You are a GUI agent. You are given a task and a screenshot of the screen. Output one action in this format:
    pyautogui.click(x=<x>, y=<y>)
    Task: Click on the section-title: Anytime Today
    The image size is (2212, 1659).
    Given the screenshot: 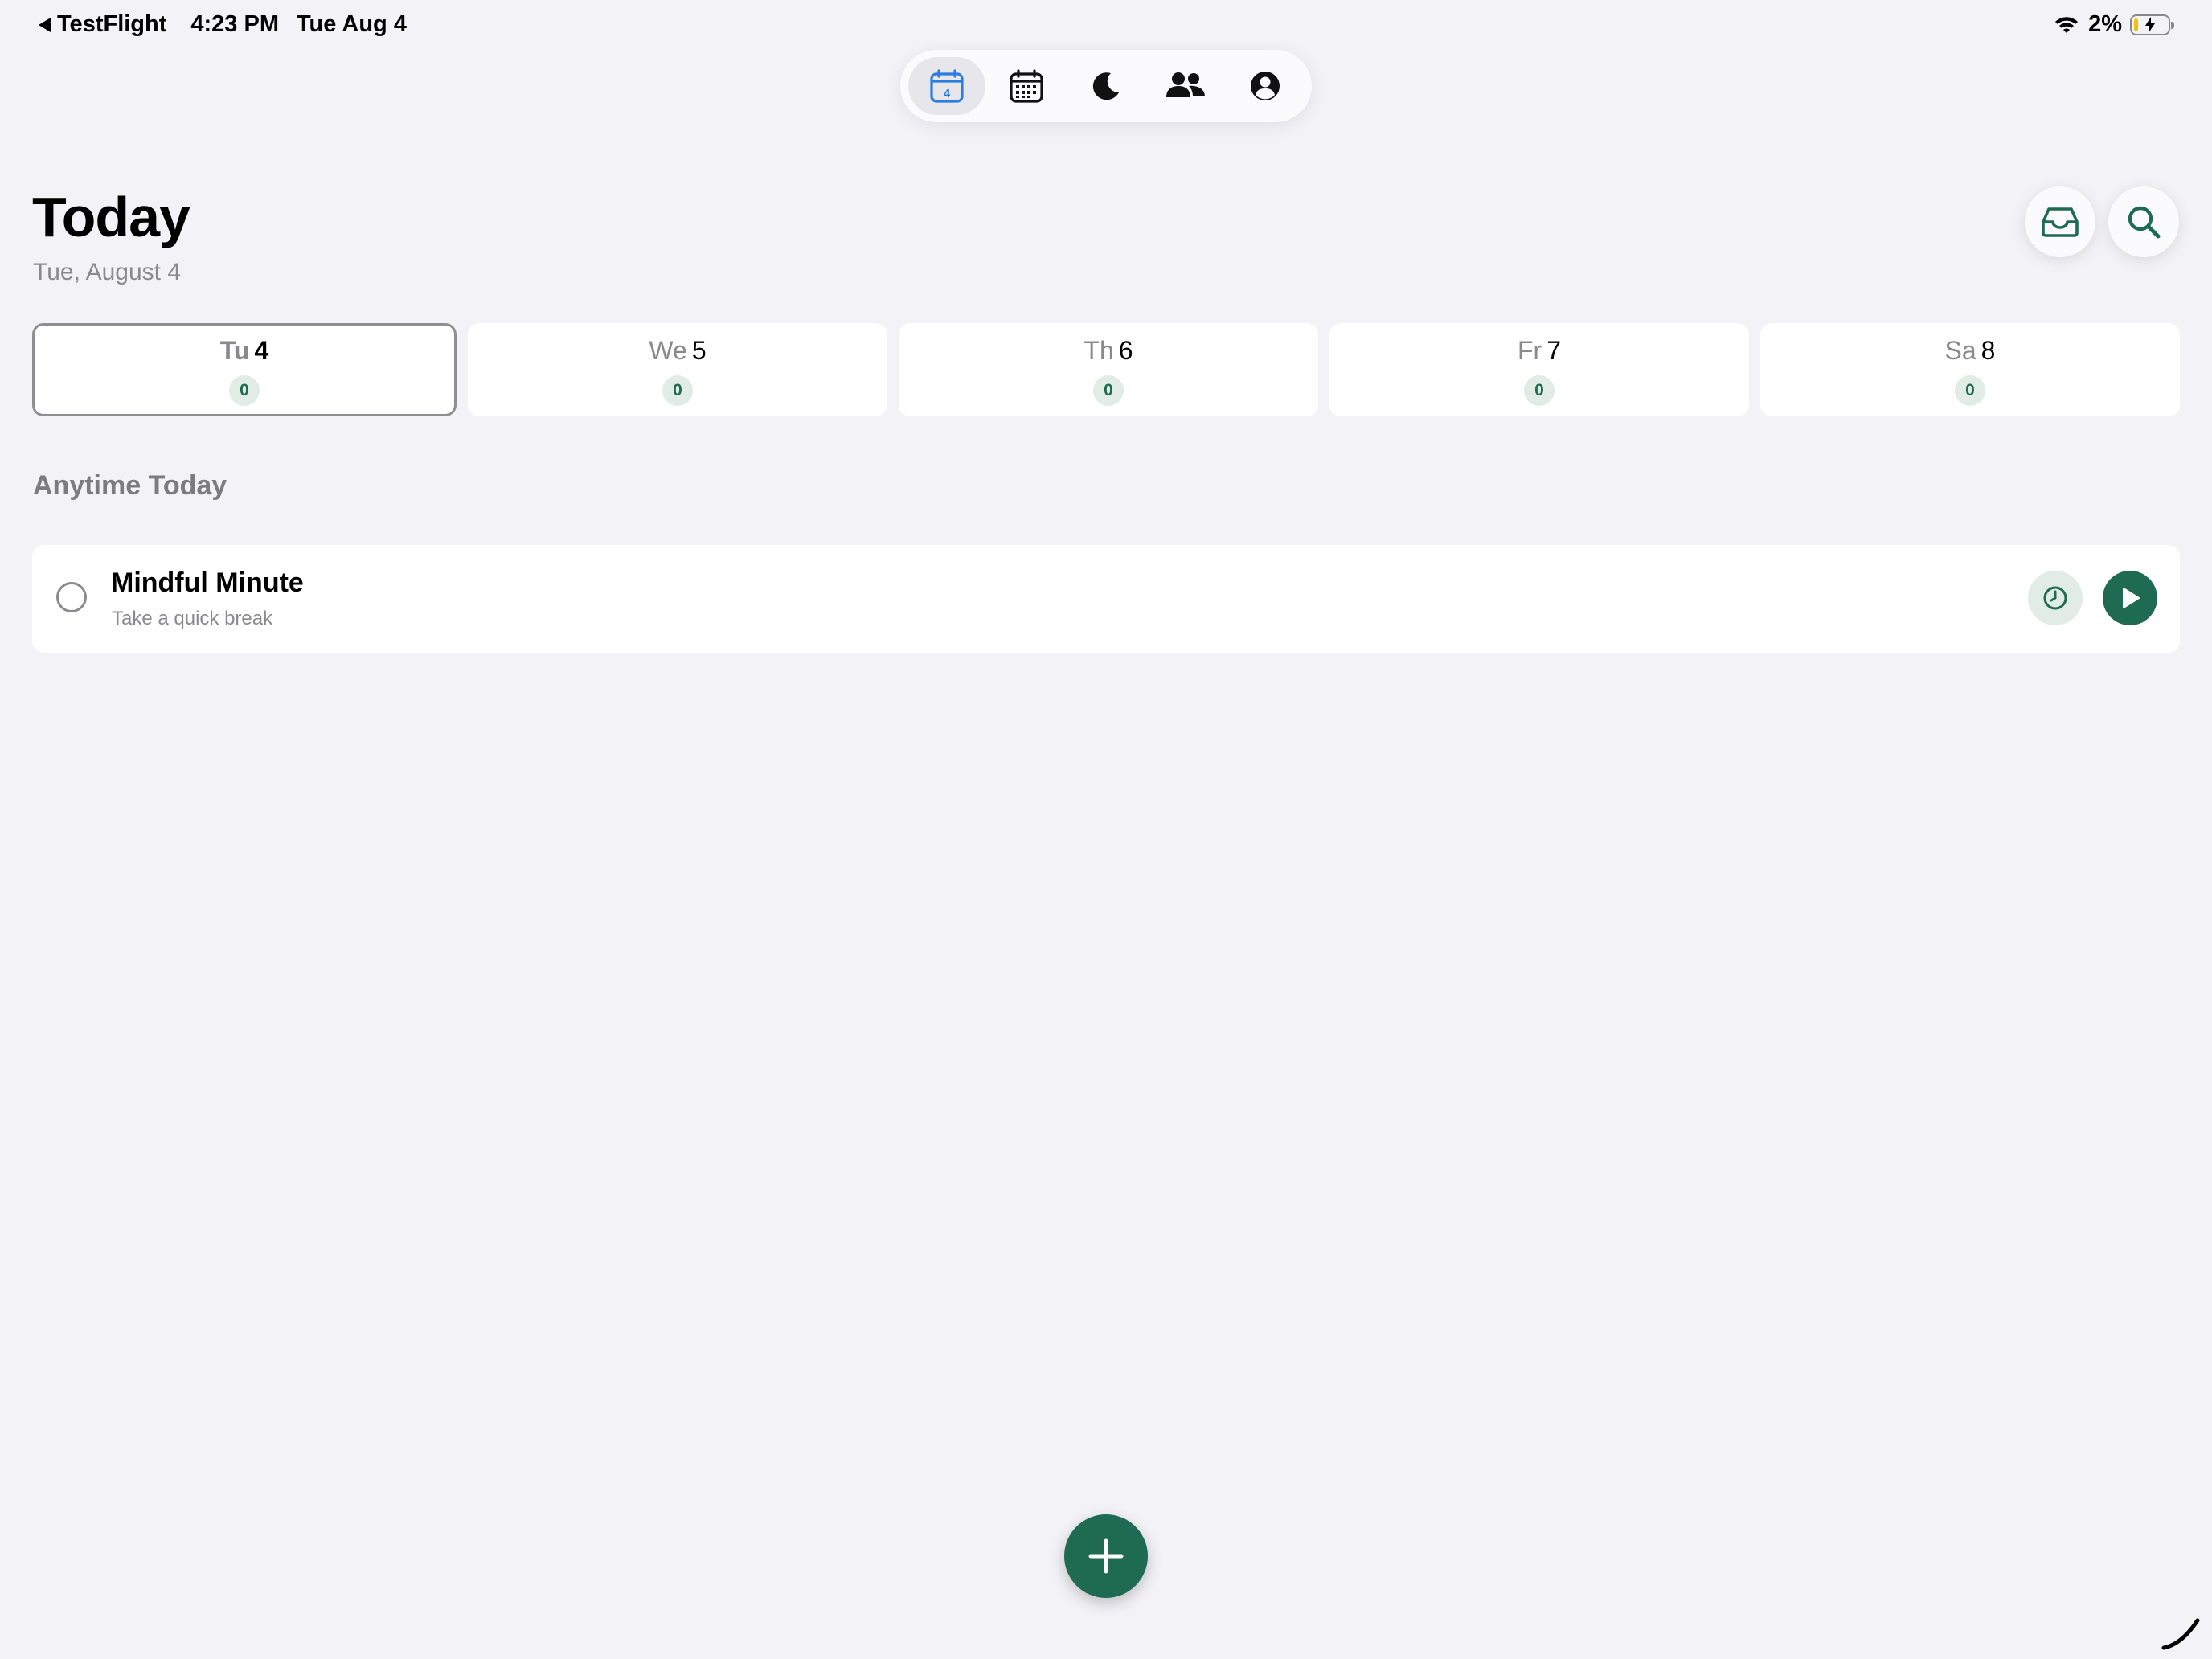 What is the action you would take?
    pyautogui.click(x=130, y=485)
    